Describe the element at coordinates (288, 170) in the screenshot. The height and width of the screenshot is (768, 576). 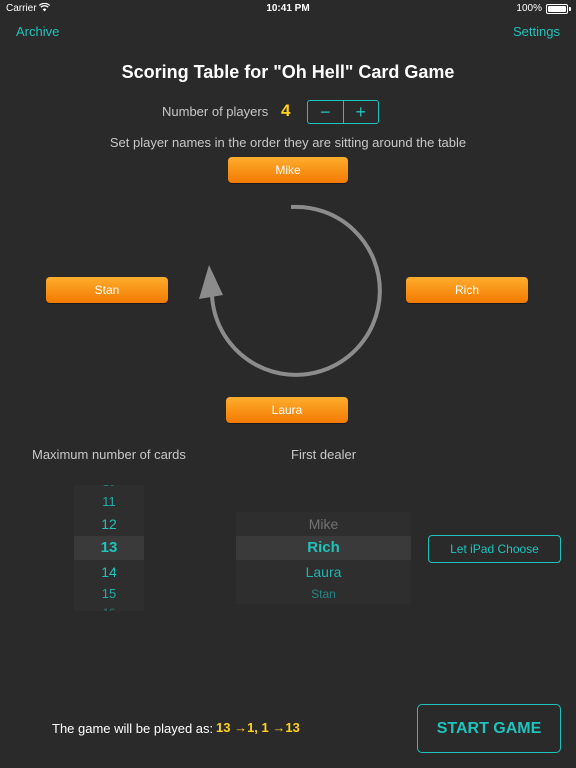
I see `seat-top-button: Mike` at that location.